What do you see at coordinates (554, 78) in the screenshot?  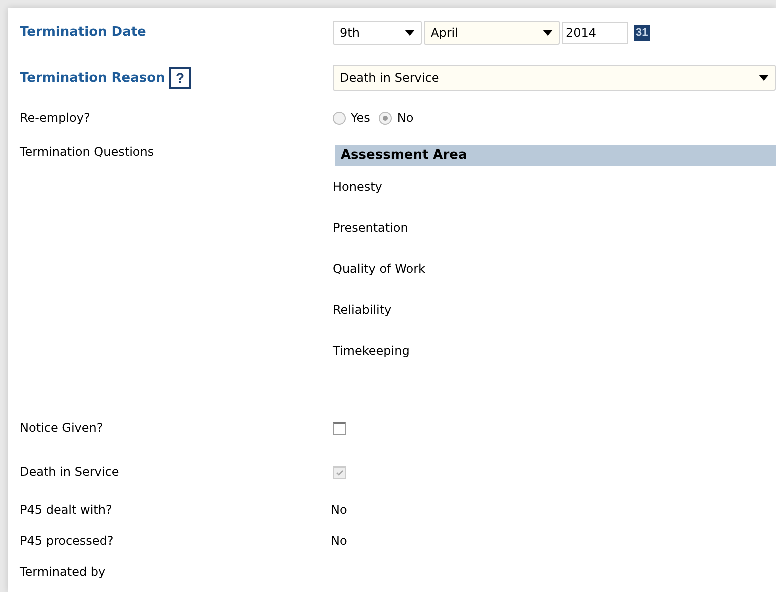 I see `reason-dropdown: Death in Service` at bounding box center [554, 78].